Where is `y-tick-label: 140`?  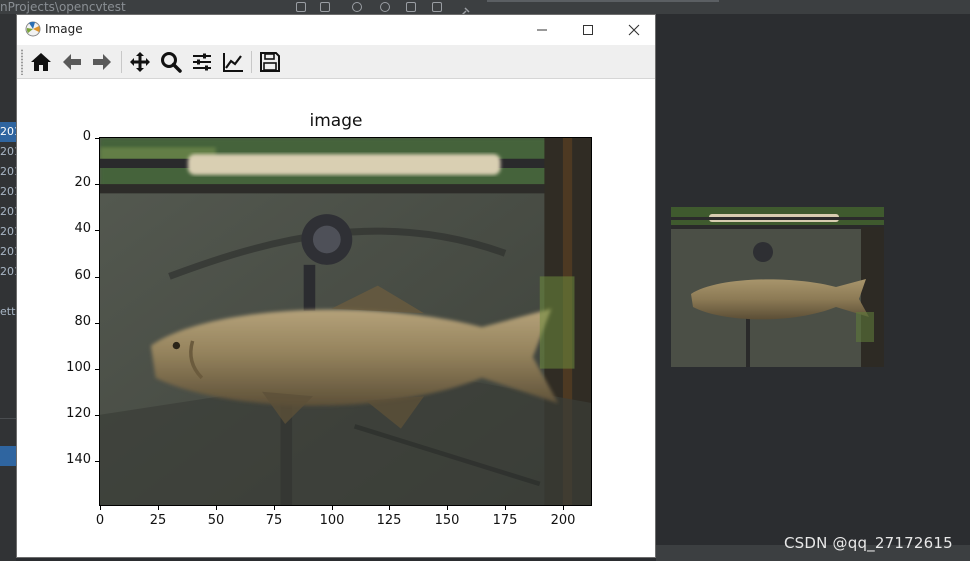 y-tick-label: 140 is located at coordinates (78, 459).